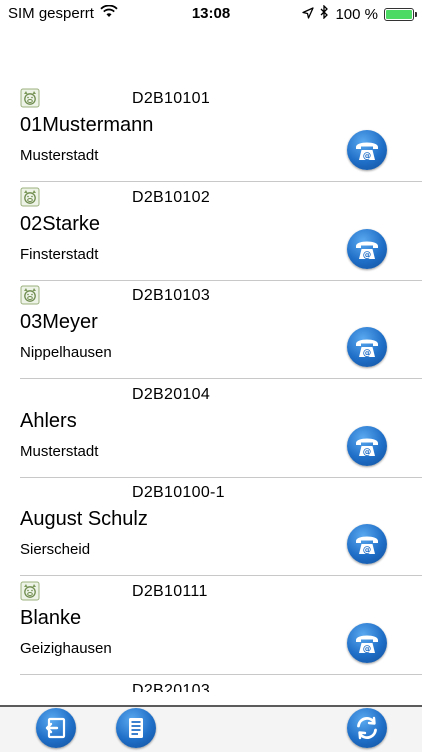  What do you see at coordinates (84, 519) in the screenshot?
I see `customer-name: August Schulz` at bounding box center [84, 519].